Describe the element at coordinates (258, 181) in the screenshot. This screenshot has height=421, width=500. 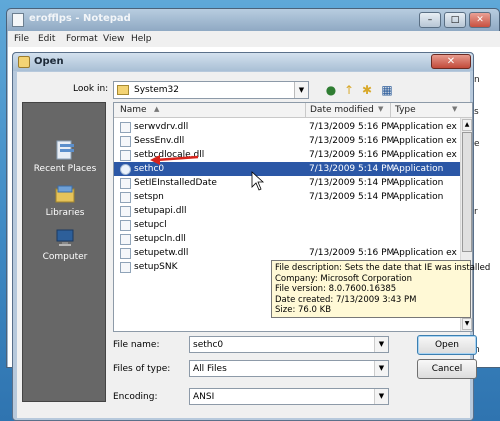
I see `mouse-cursor-icon` at that location.